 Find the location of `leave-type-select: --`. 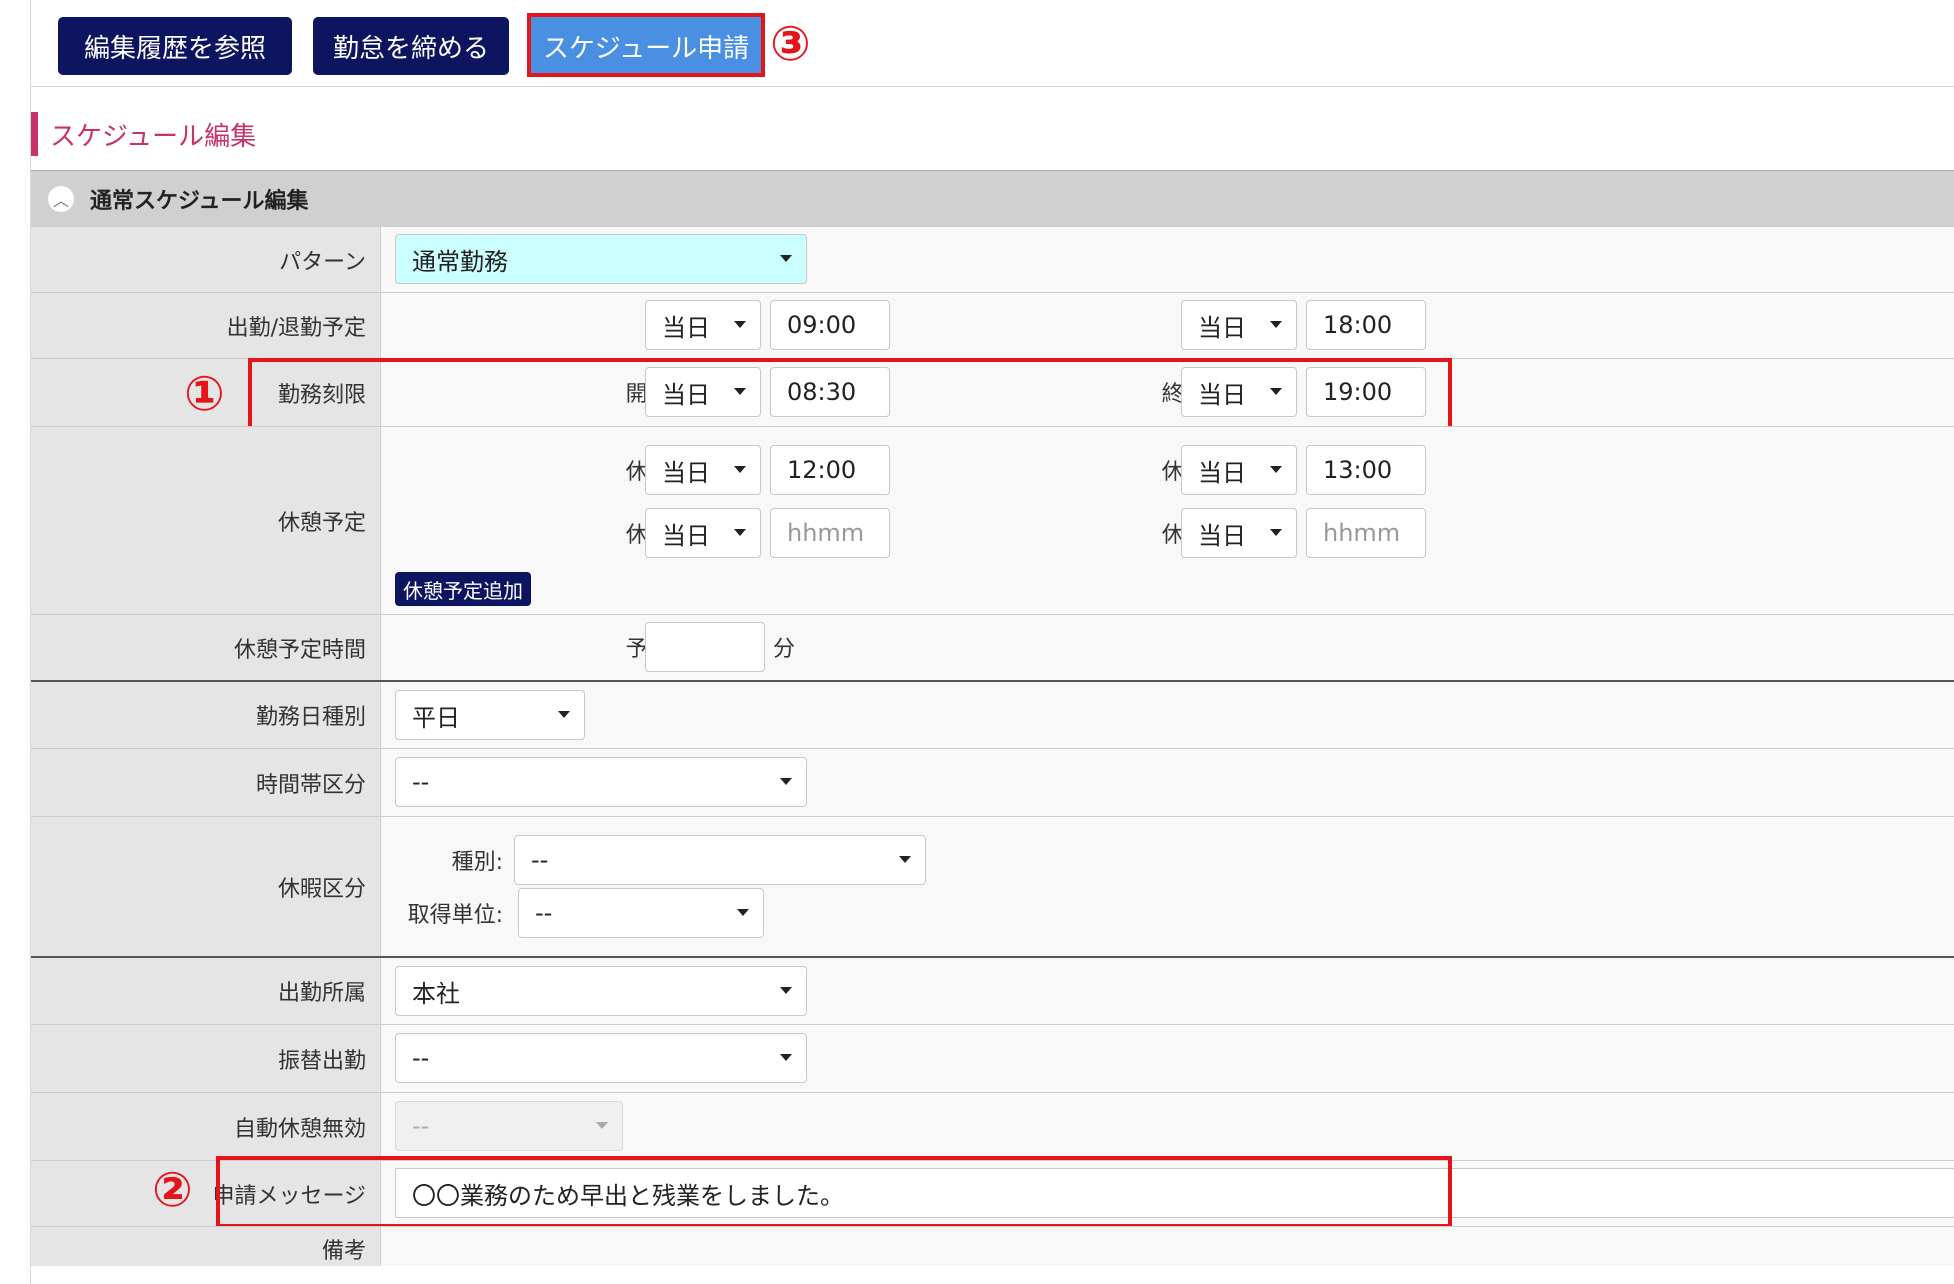

leave-type-select: -- is located at coordinates (720, 860).